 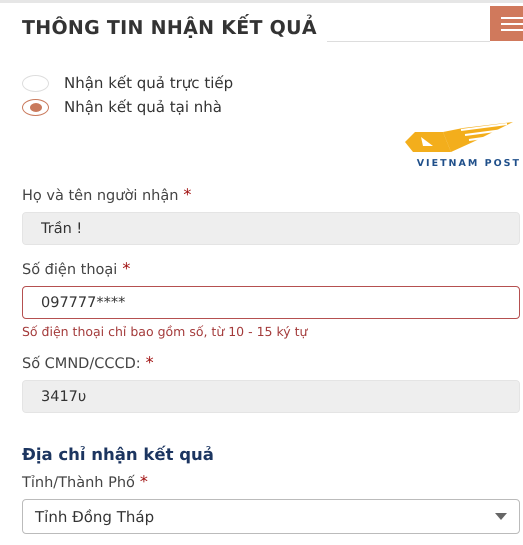 I want to click on input-field: 097777****, so click(x=271, y=302).